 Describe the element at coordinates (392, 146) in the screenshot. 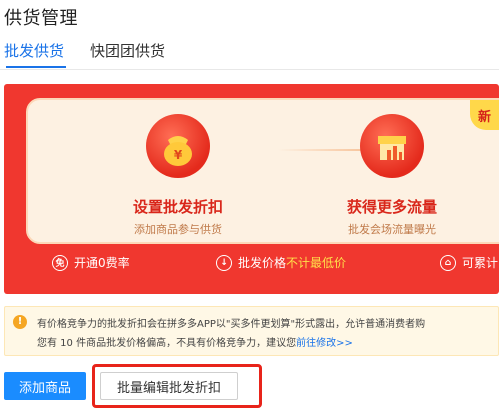

I see `storefront-icon` at that location.